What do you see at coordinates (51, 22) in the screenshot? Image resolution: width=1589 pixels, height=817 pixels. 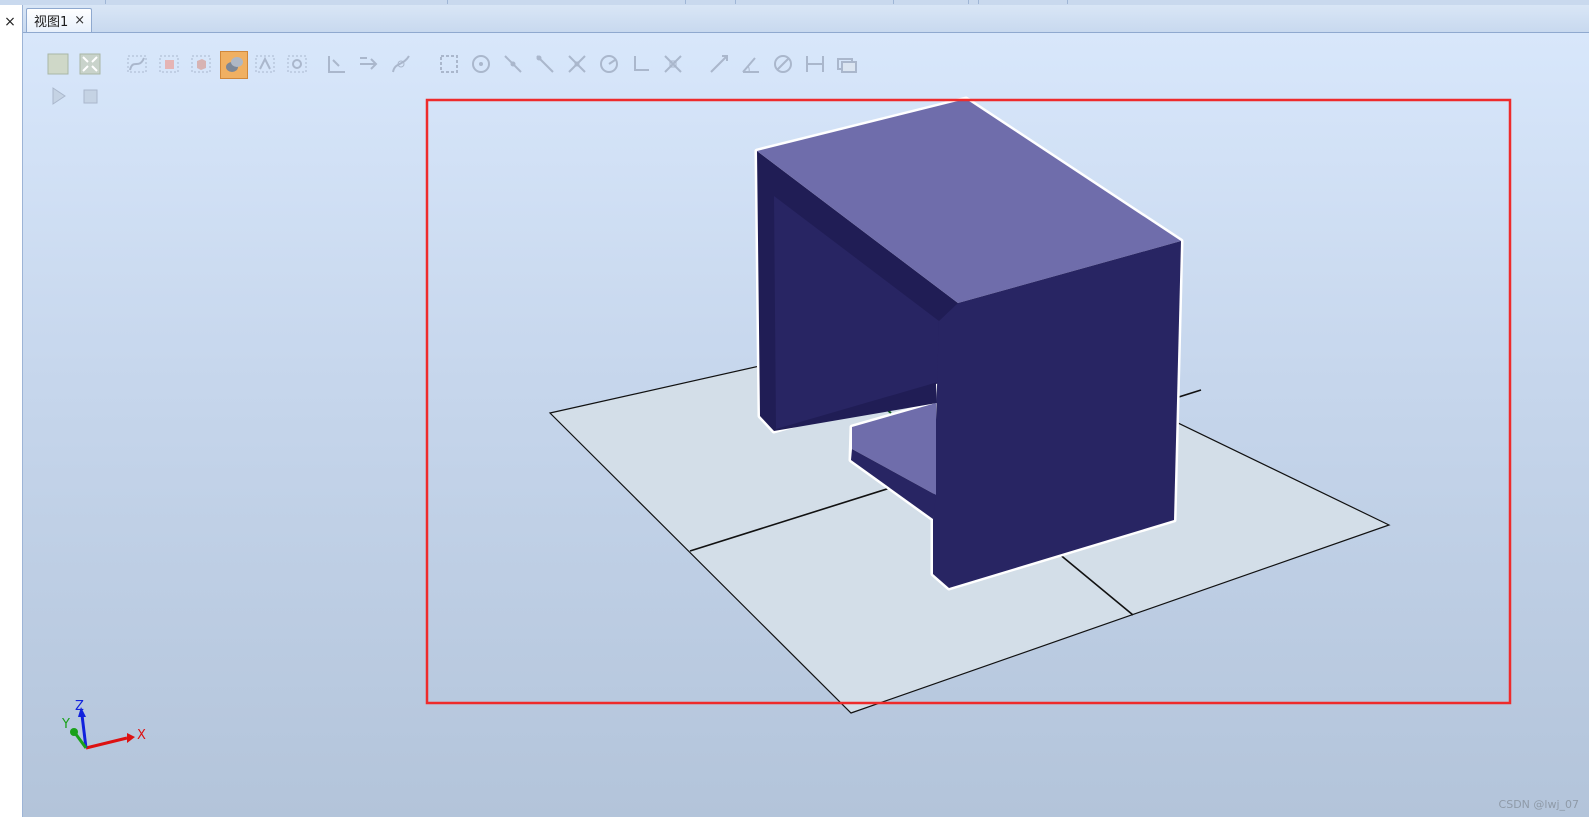 I see `tab-label: 视图1` at bounding box center [51, 22].